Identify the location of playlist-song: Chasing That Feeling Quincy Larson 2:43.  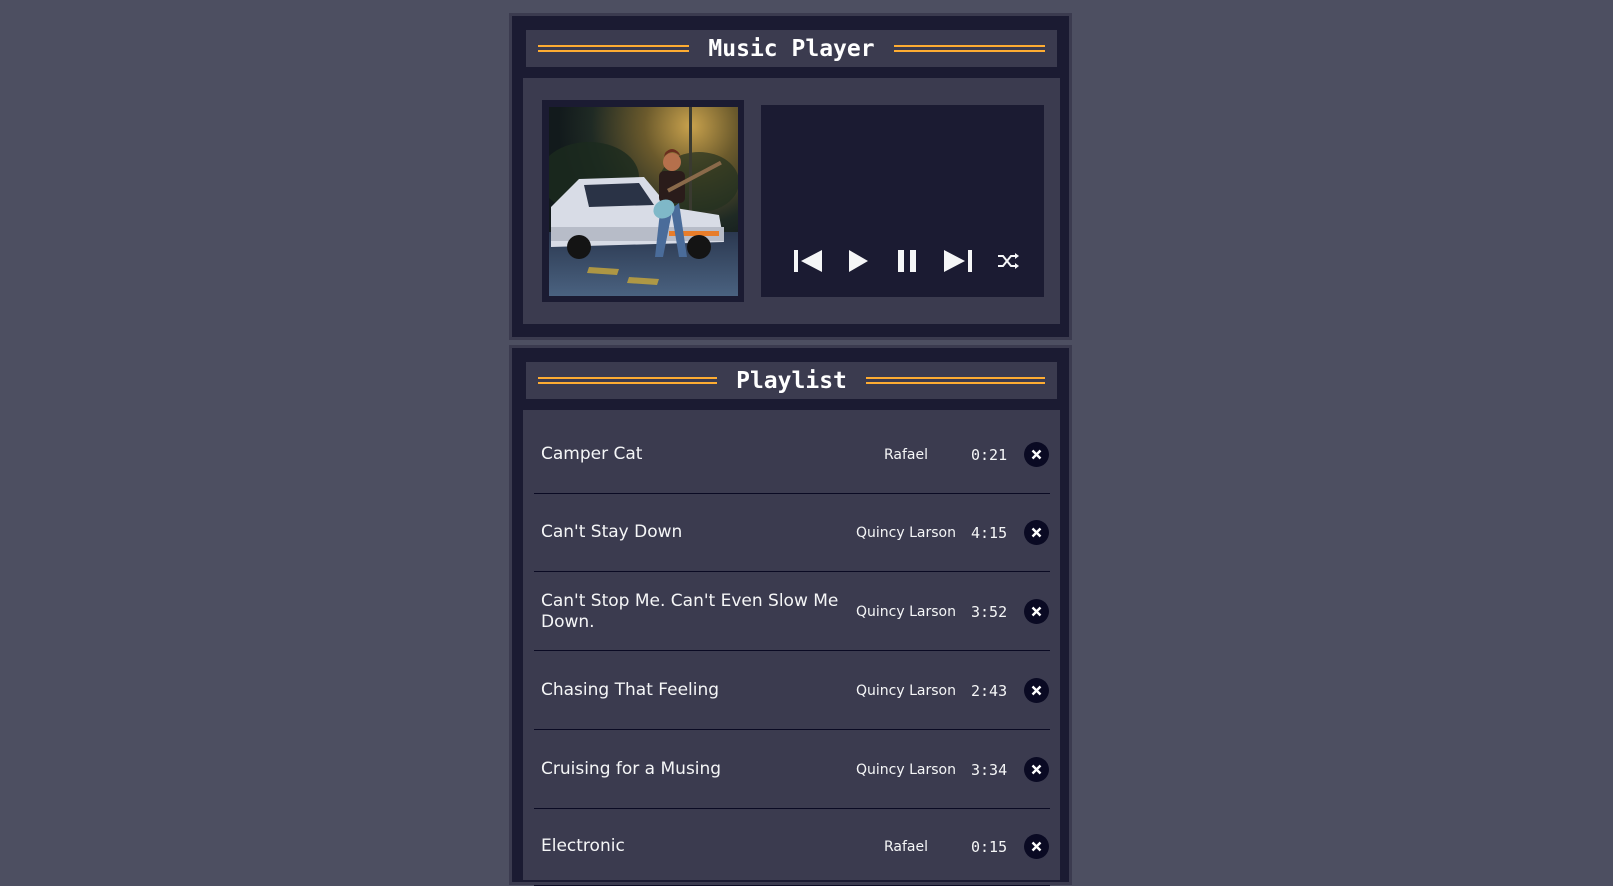
(792, 691).